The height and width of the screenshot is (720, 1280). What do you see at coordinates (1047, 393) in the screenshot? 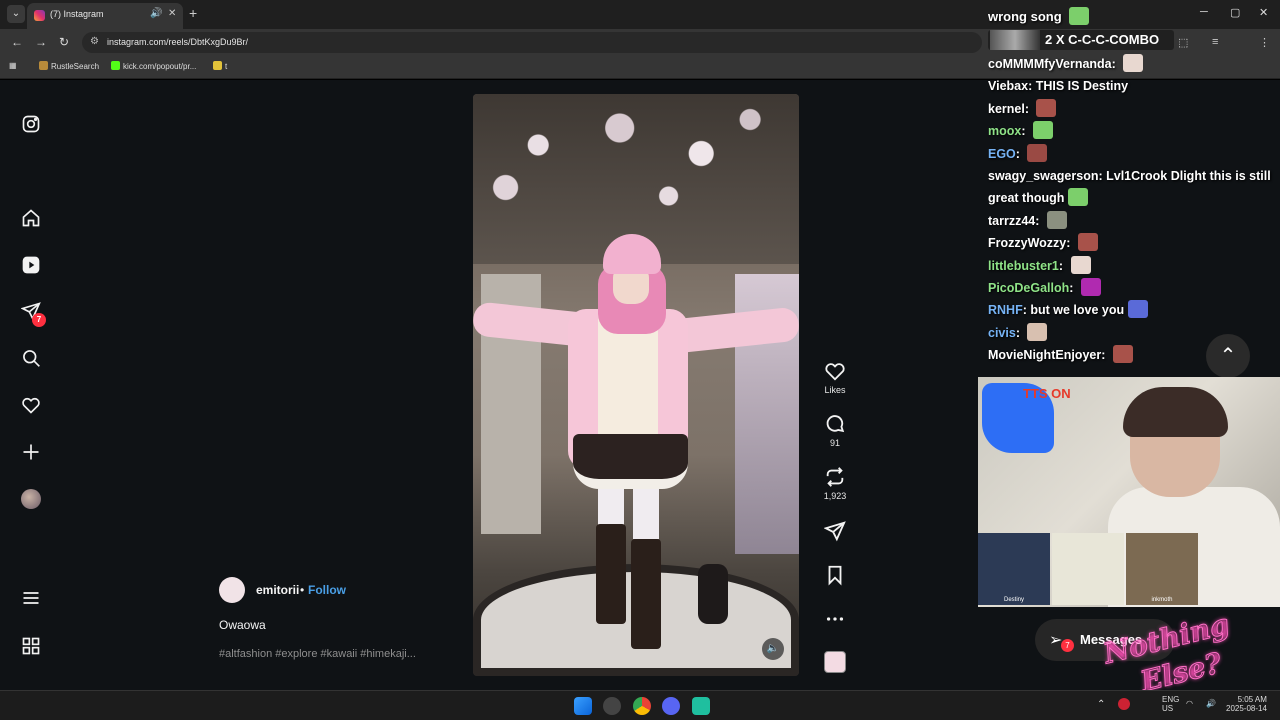
I see `tts-label: TTS ON` at bounding box center [1047, 393].